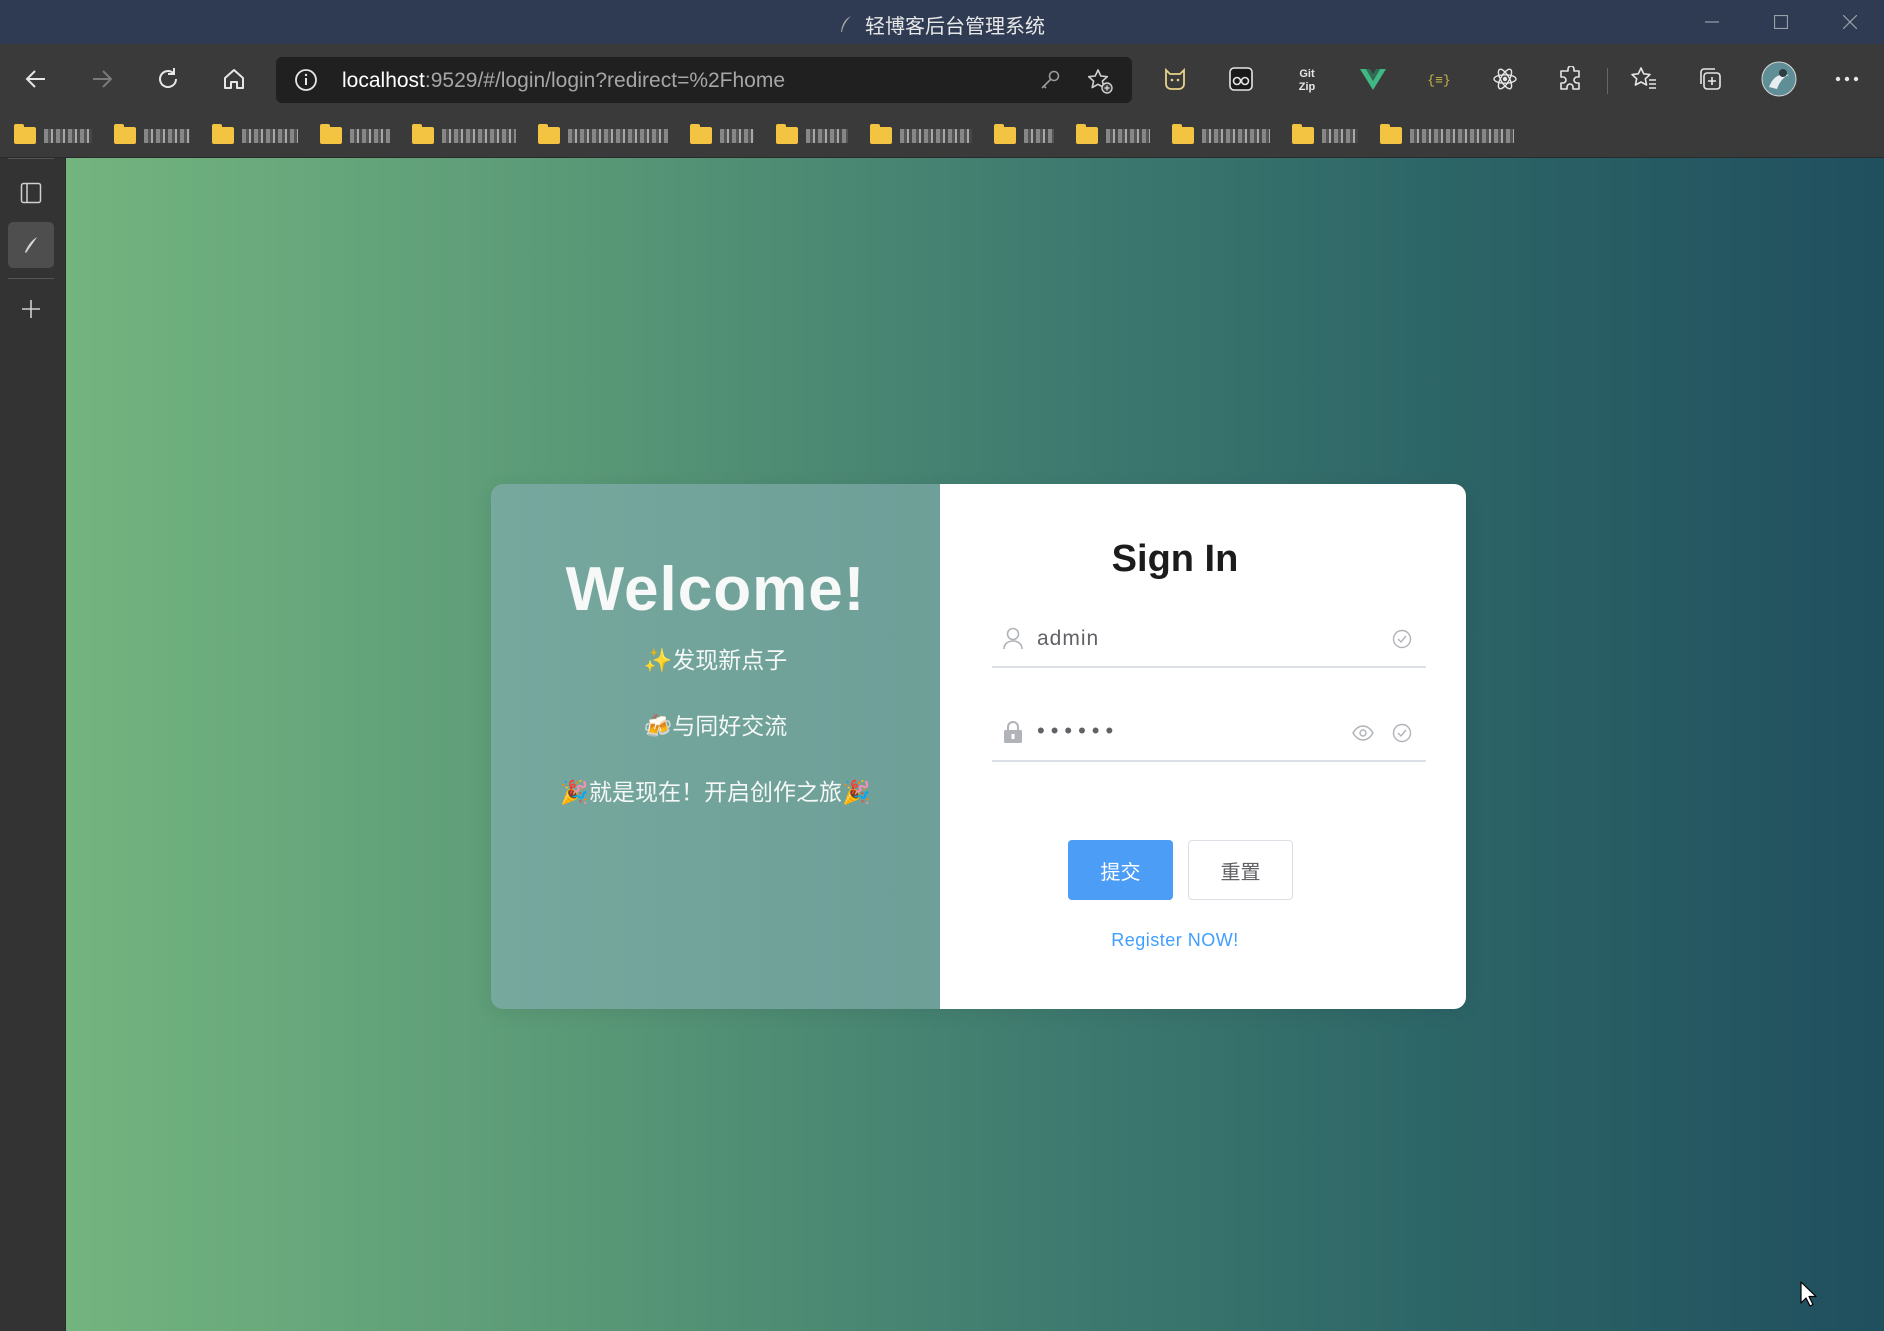  What do you see at coordinates (1363, 735) in the screenshot?
I see `eye-icon` at bounding box center [1363, 735].